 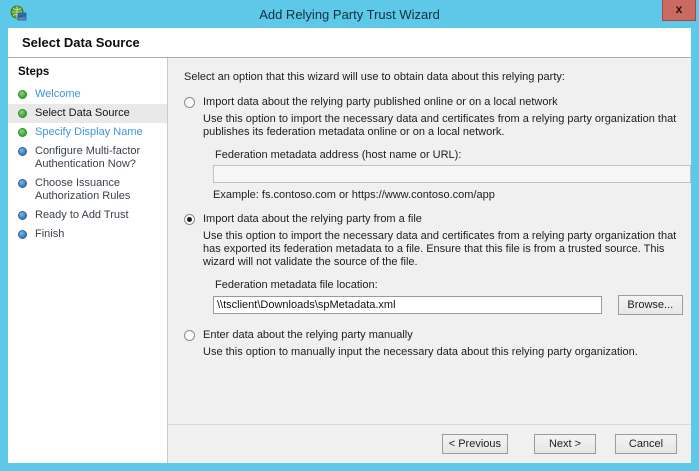 What do you see at coordinates (646, 444) in the screenshot?
I see `cancel-button: Cancel` at bounding box center [646, 444].